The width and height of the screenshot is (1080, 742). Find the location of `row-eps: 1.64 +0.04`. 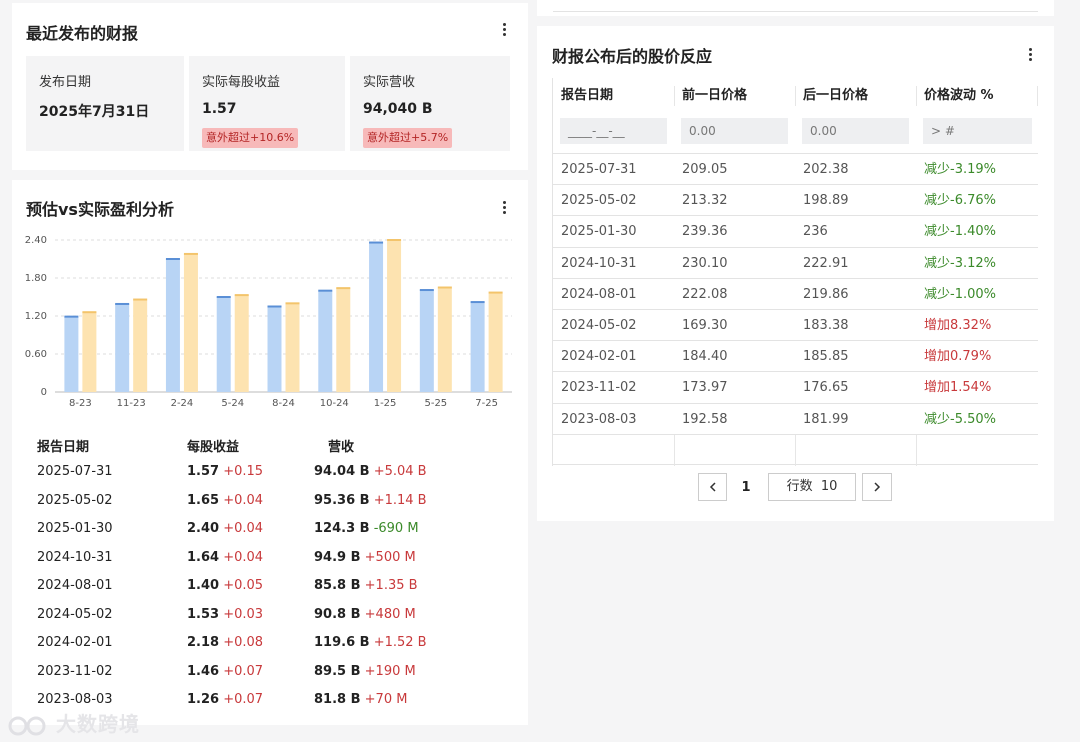

row-eps: 1.64 +0.04 is located at coordinates (225, 557).